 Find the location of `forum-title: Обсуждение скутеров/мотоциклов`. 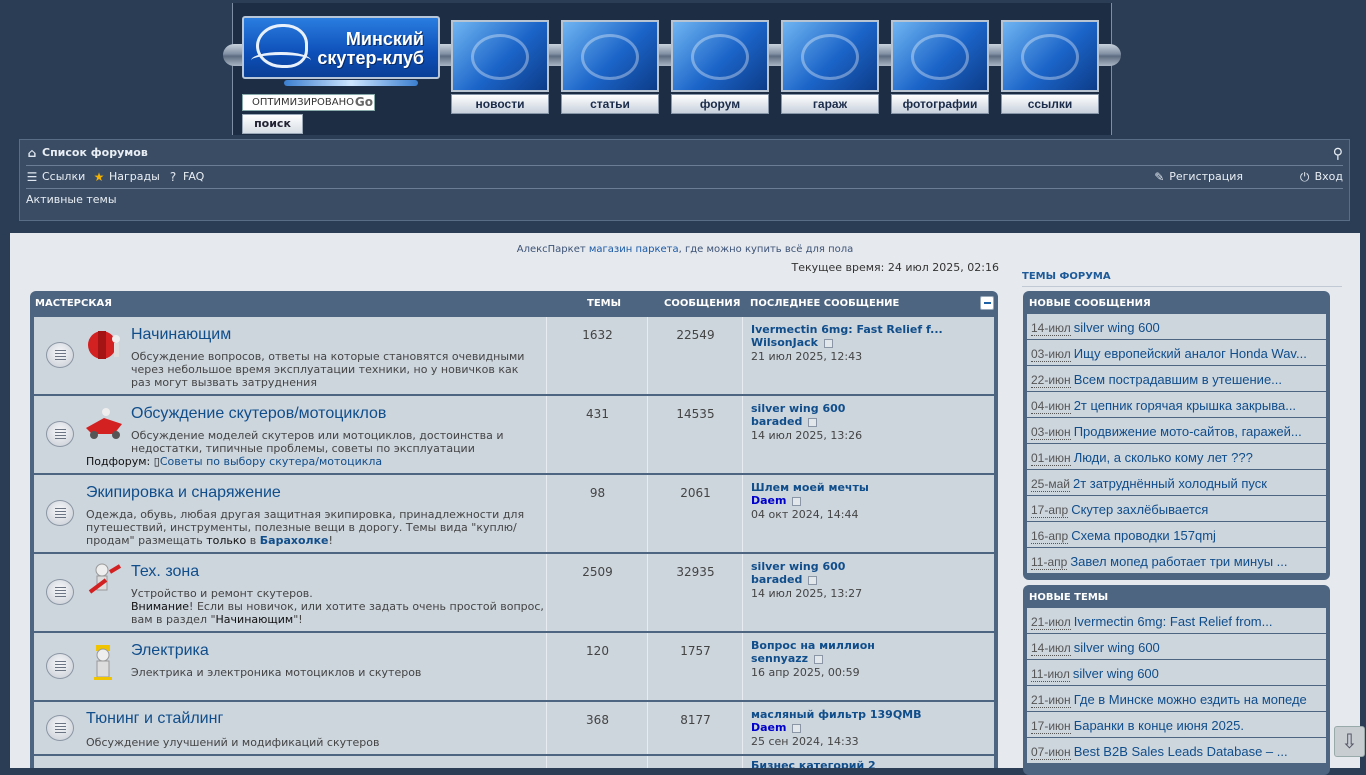

forum-title: Обсуждение скутеров/мотоциклов is located at coordinates (258, 414).